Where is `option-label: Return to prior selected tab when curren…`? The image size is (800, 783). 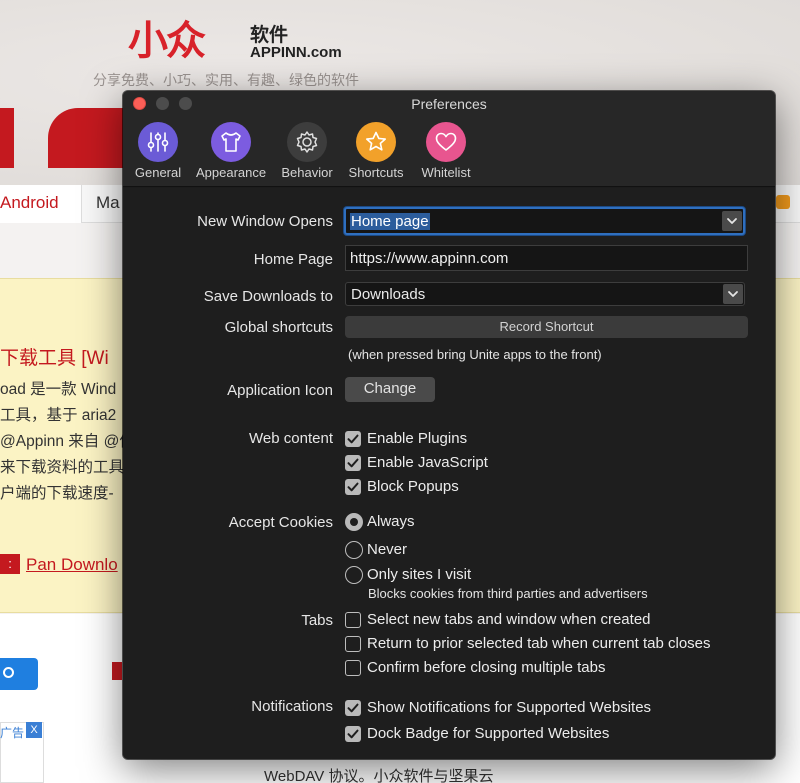
option-label: Return to prior selected tab when curren… is located at coordinates (539, 643).